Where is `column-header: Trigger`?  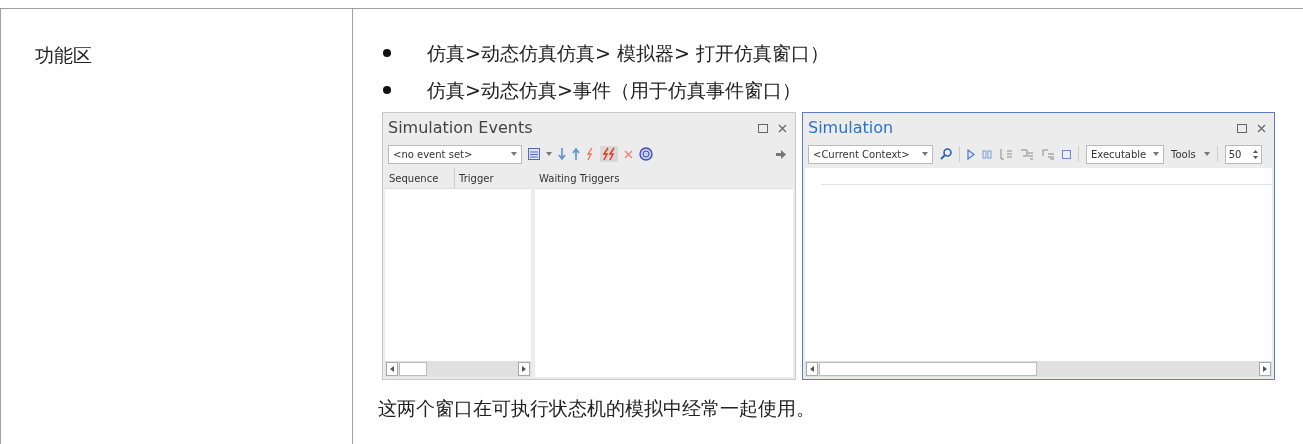
column-header: Trigger is located at coordinates (476, 178).